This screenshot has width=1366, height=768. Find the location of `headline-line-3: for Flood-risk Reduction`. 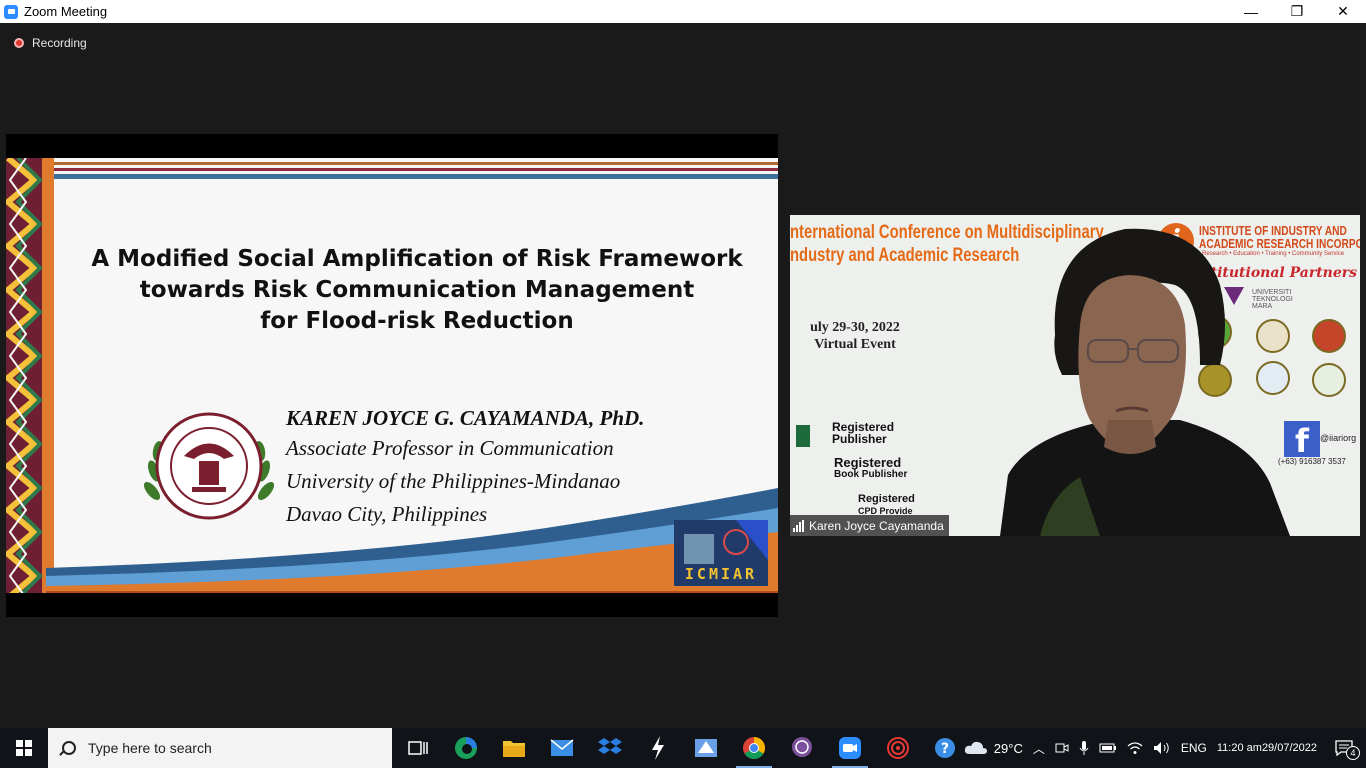

headline-line-3: for Flood-risk Reduction is located at coordinates (417, 321).